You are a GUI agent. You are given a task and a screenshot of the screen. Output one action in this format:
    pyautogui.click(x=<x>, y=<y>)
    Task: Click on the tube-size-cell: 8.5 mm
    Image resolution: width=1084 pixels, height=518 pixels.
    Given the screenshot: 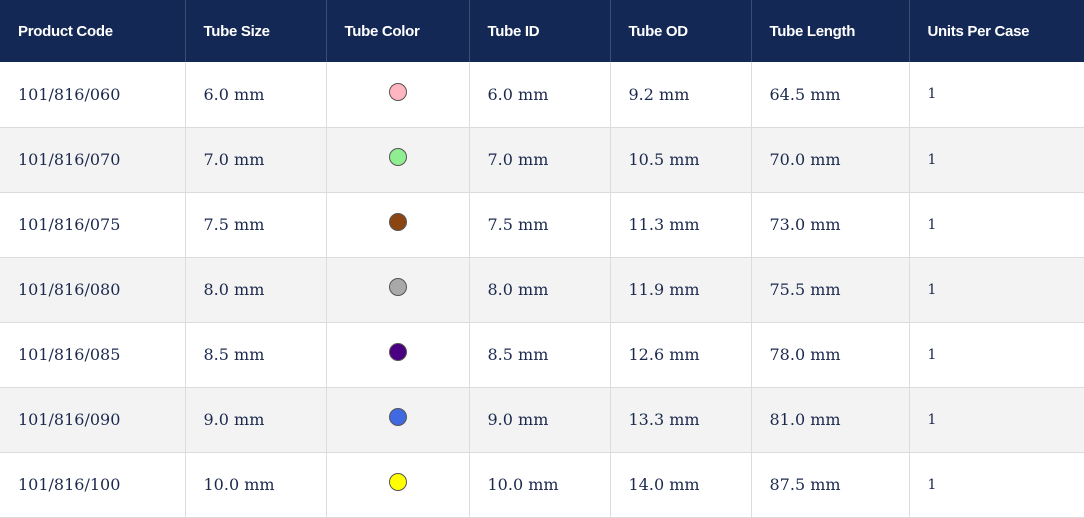 What is the action you would take?
    pyautogui.click(x=256, y=355)
    